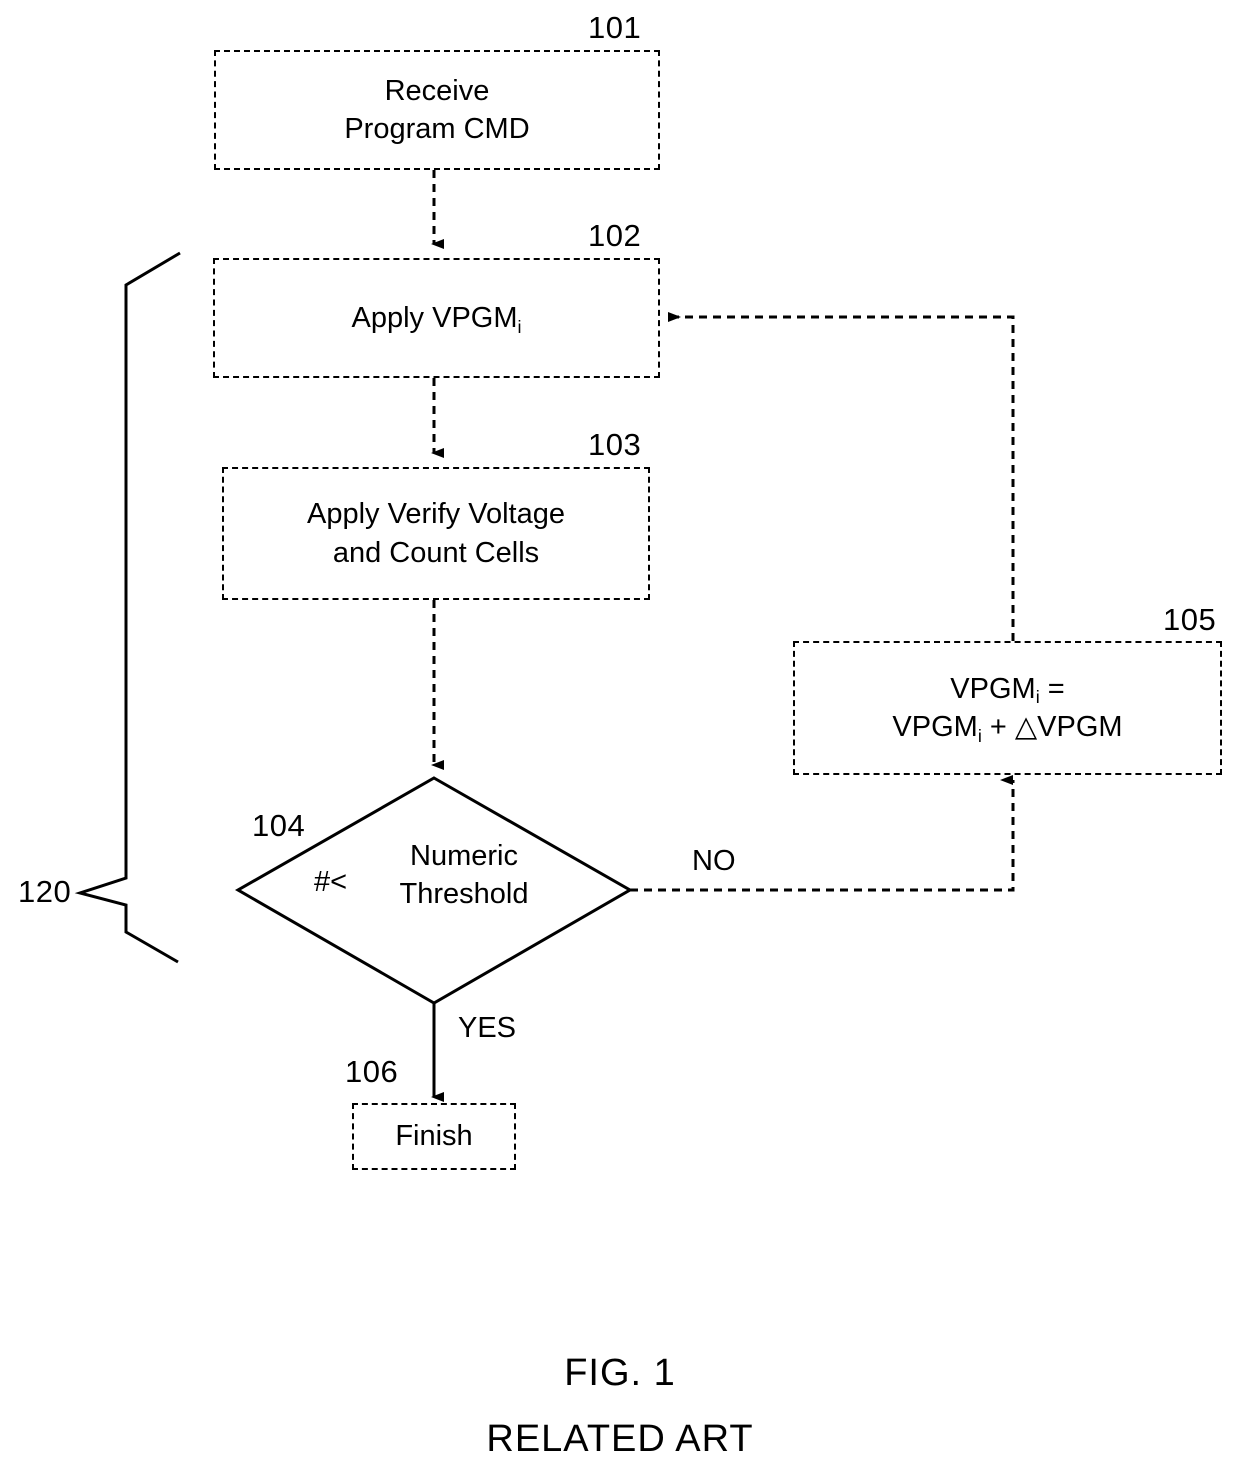  I want to click on node-103-text: Apply Verify Voltage and Count Cells, so click(436, 533).